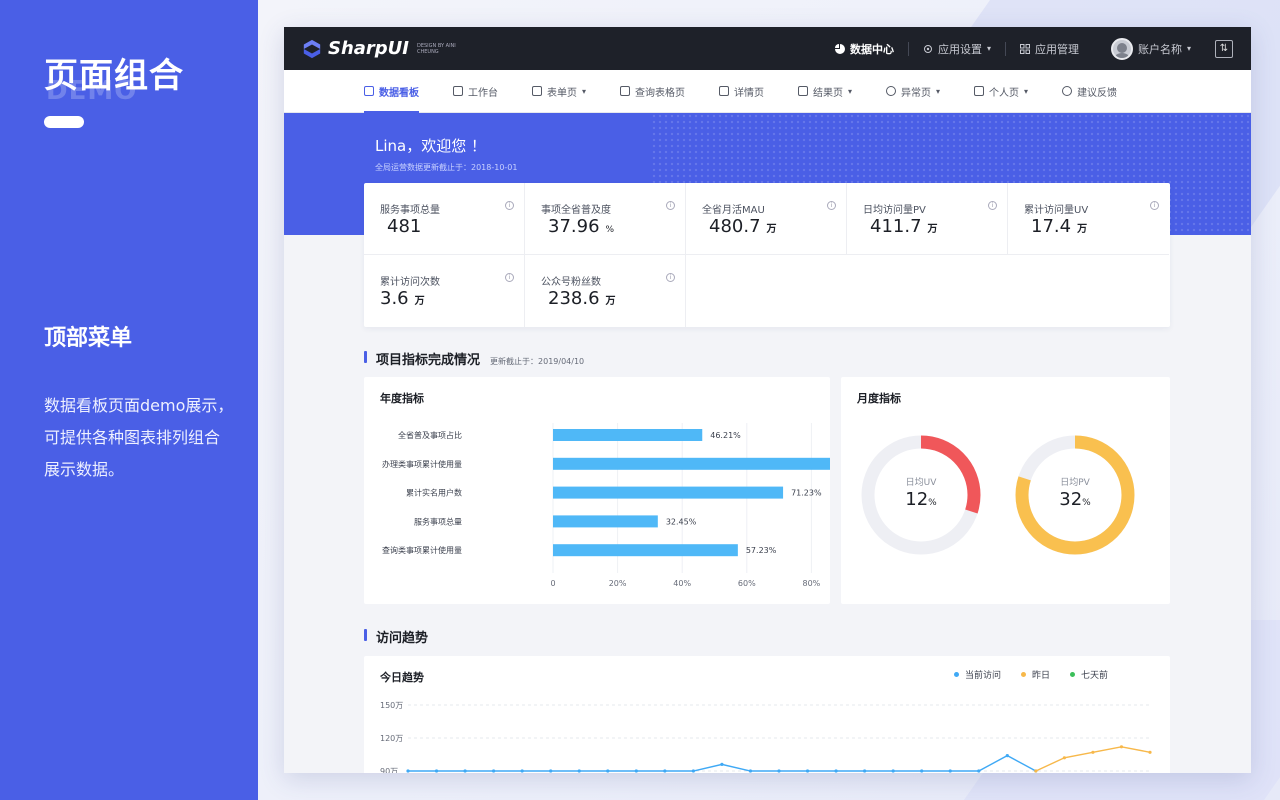 This screenshot has height=800, width=1280. What do you see at coordinates (891, 91) in the screenshot?
I see `warning-icon` at bounding box center [891, 91].